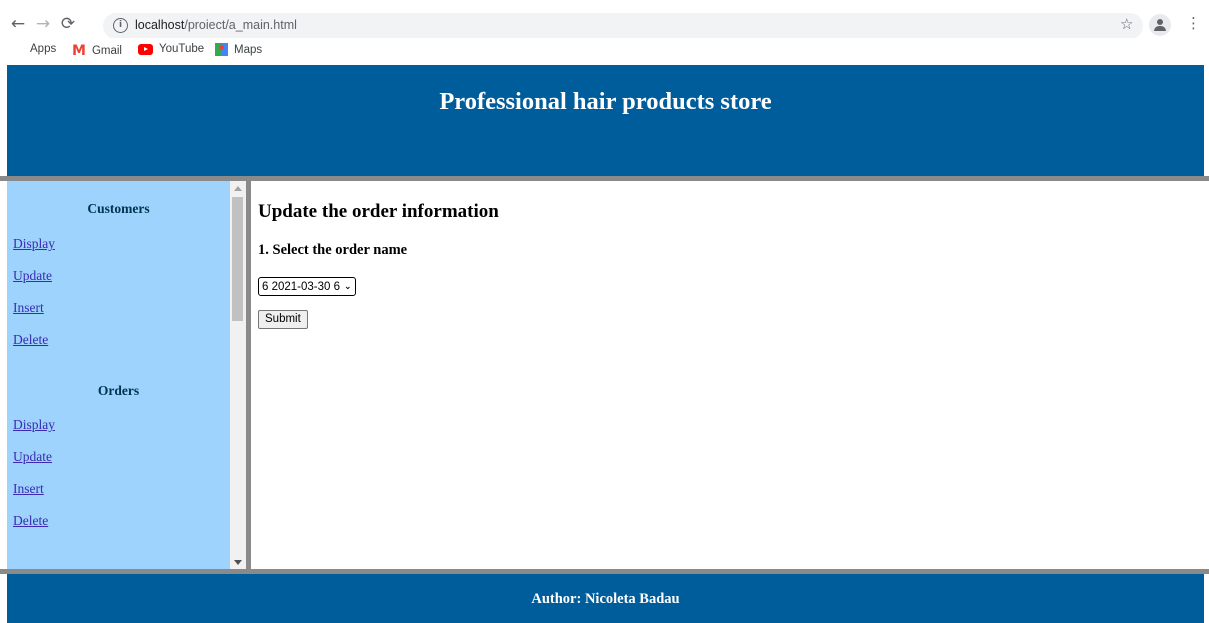  Describe the element at coordinates (238, 375) in the screenshot. I see `sidebar-scrollbar` at that location.